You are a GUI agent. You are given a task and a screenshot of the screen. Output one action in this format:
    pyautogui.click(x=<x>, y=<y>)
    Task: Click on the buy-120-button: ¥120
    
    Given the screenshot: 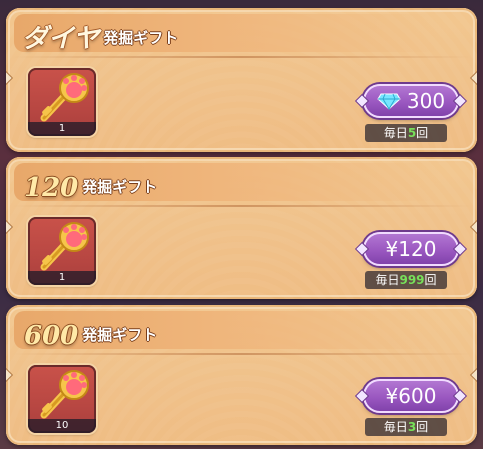 What is the action you would take?
    pyautogui.click(x=411, y=249)
    